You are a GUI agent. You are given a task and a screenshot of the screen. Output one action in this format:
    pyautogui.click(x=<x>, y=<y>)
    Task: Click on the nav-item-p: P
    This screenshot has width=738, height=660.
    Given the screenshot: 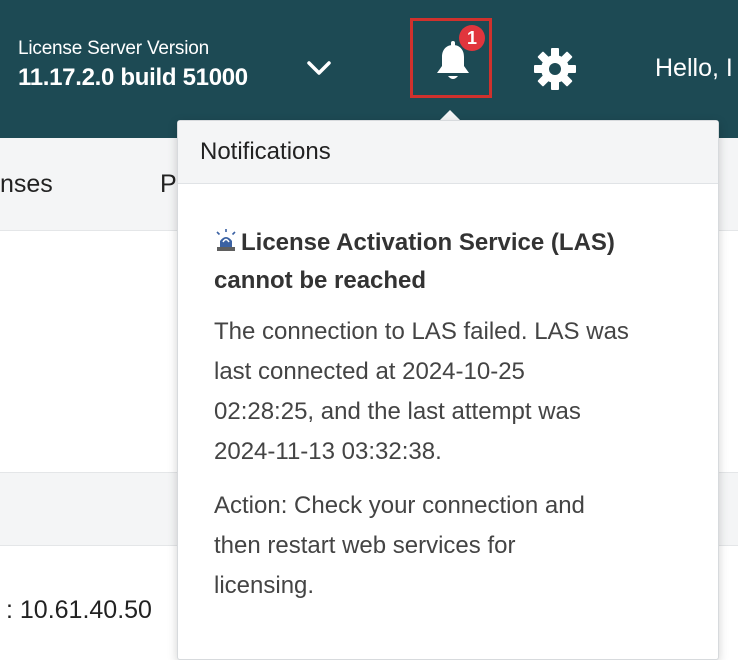 What is the action you would take?
    pyautogui.click(x=168, y=184)
    